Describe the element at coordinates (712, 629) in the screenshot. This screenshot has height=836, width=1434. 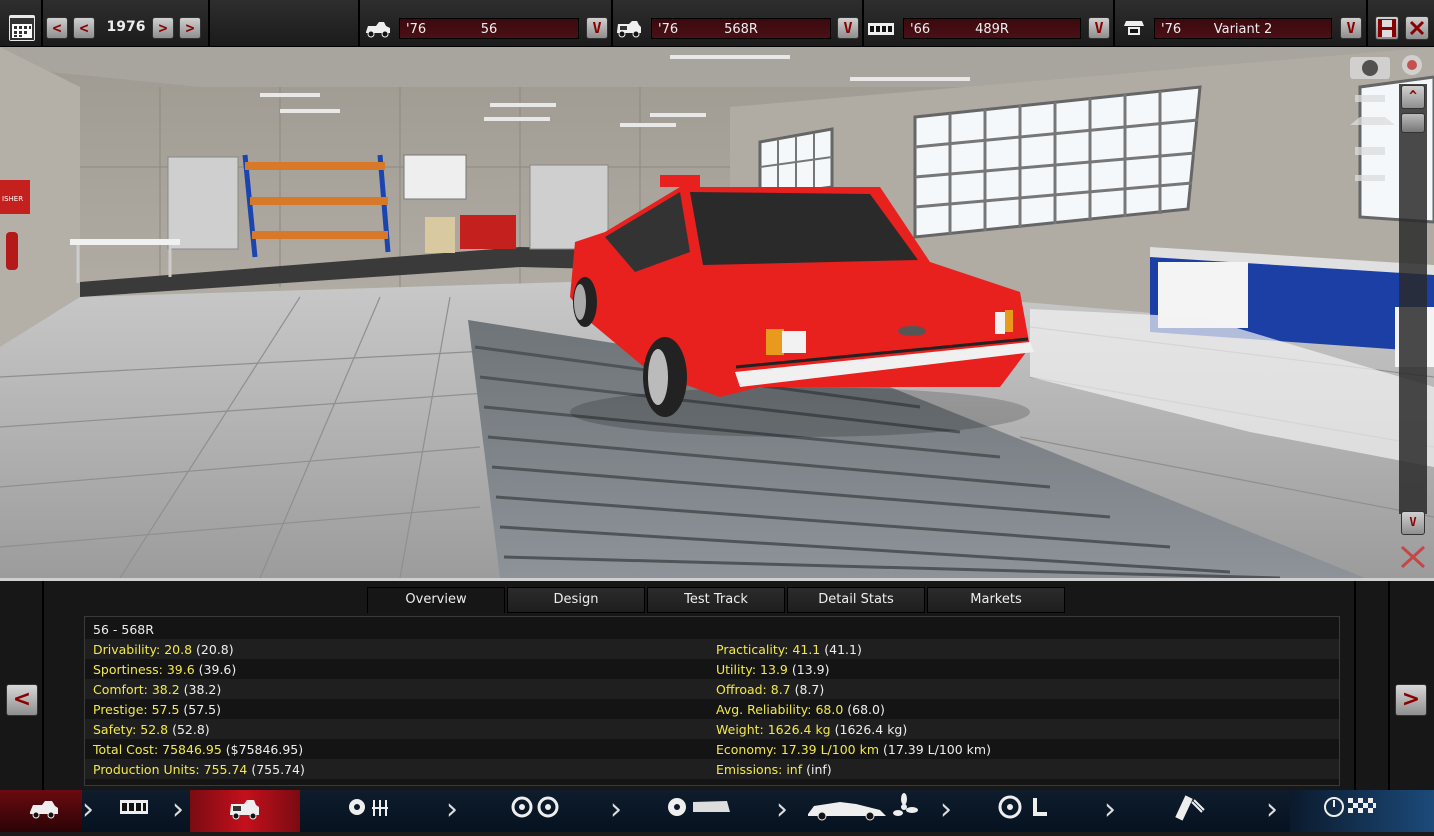
I see `stats-title-row: 56 - 568R` at that location.